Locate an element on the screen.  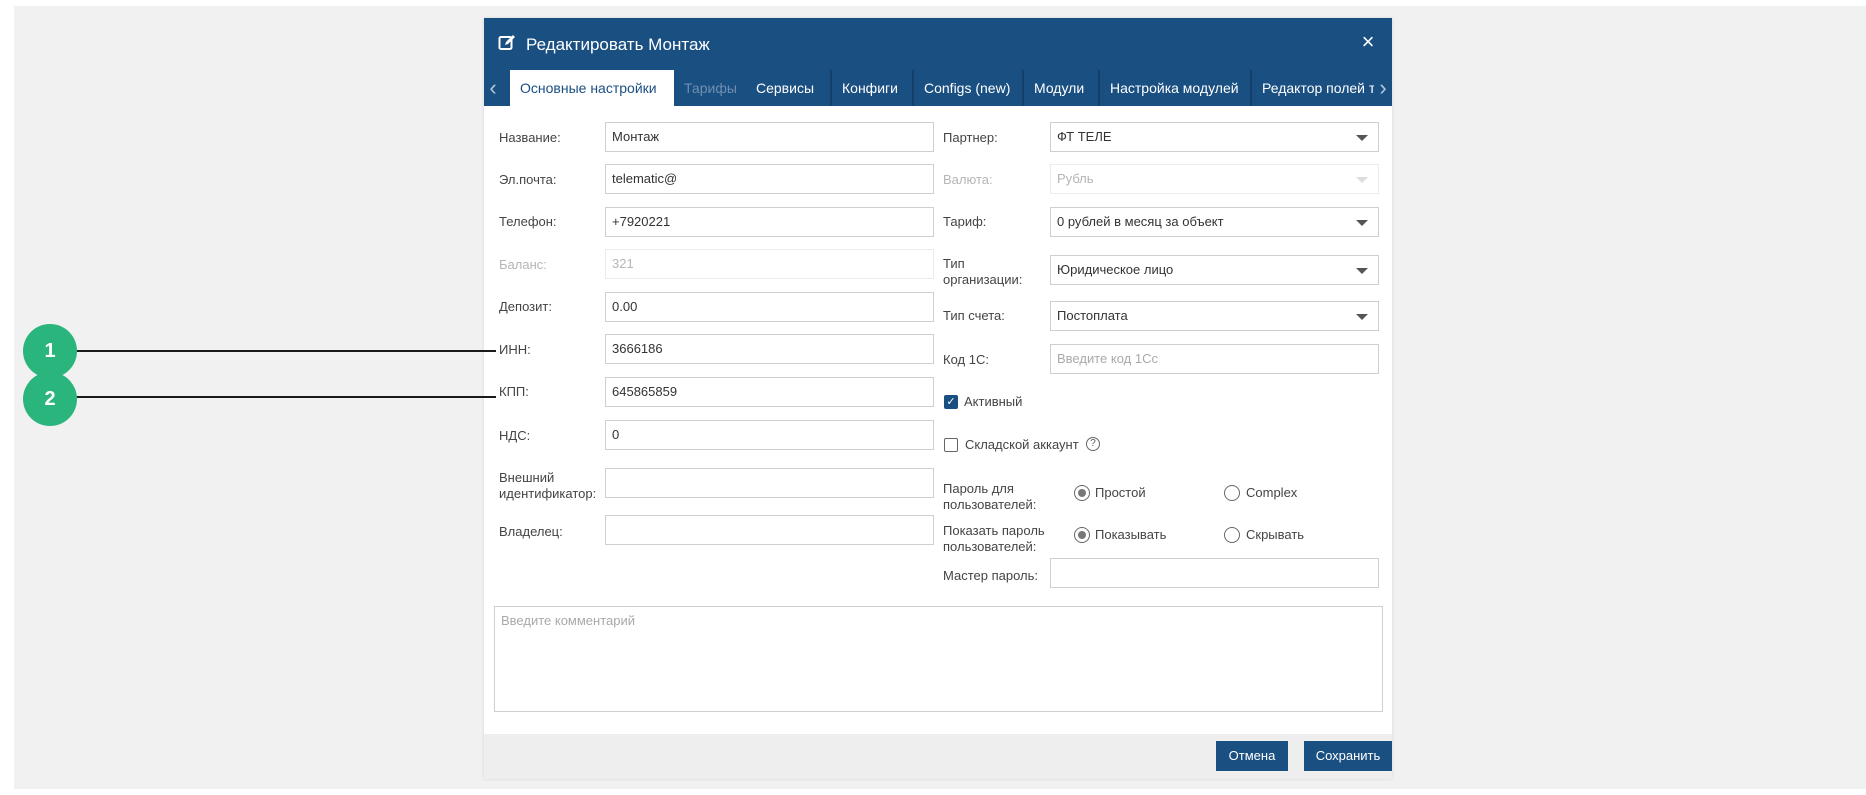
comment-textarea: Введите комментарий is located at coordinates (938, 659).